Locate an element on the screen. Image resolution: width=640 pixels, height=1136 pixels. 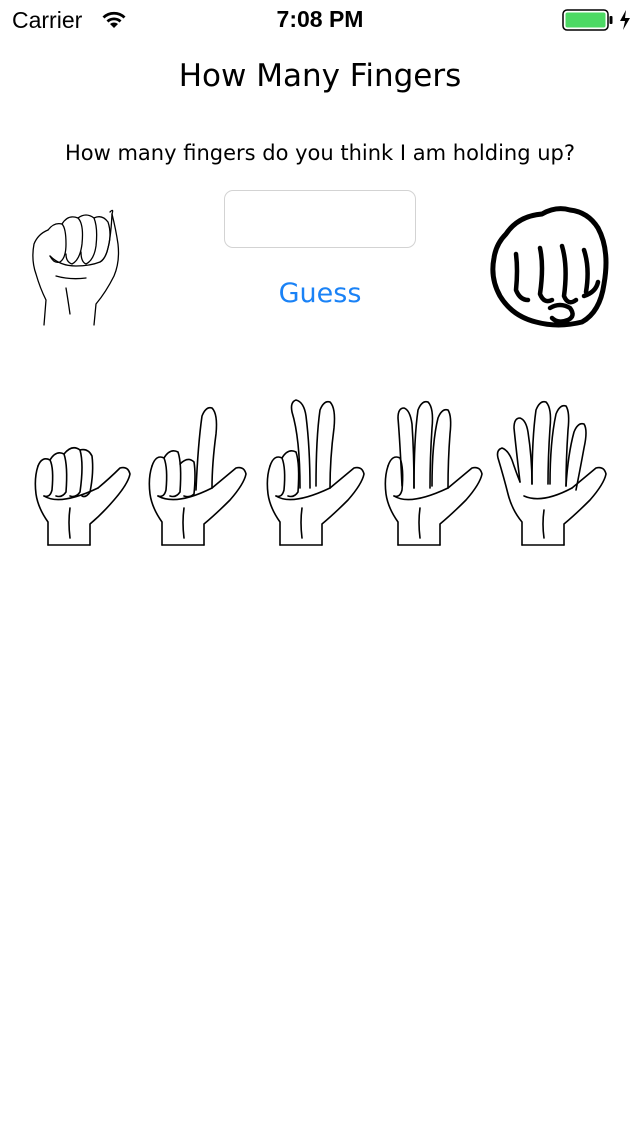
page-title: How Many Fingers is located at coordinates (320, 76).